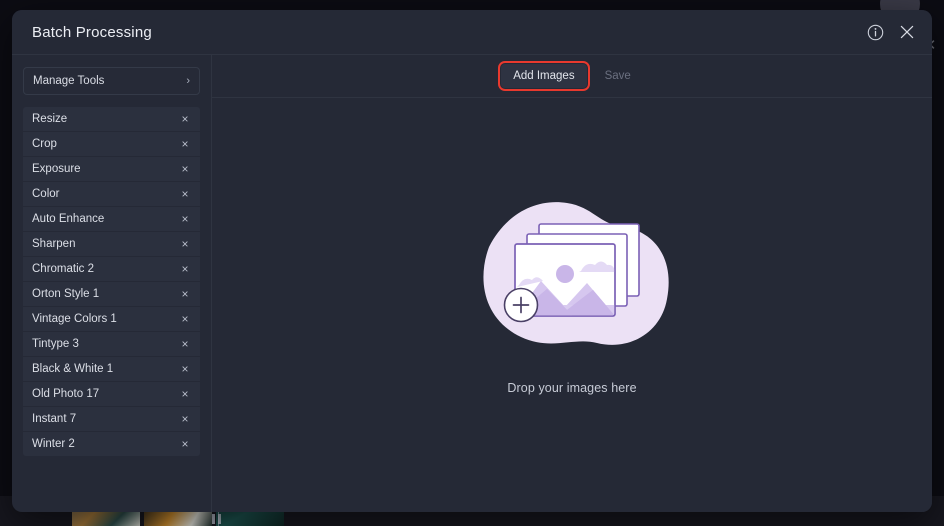 This screenshot has width=944, height=526. Describe the element at coordinates (472, 32) in the screenshot. I see `dialog-header: Batch Processing` at that location.